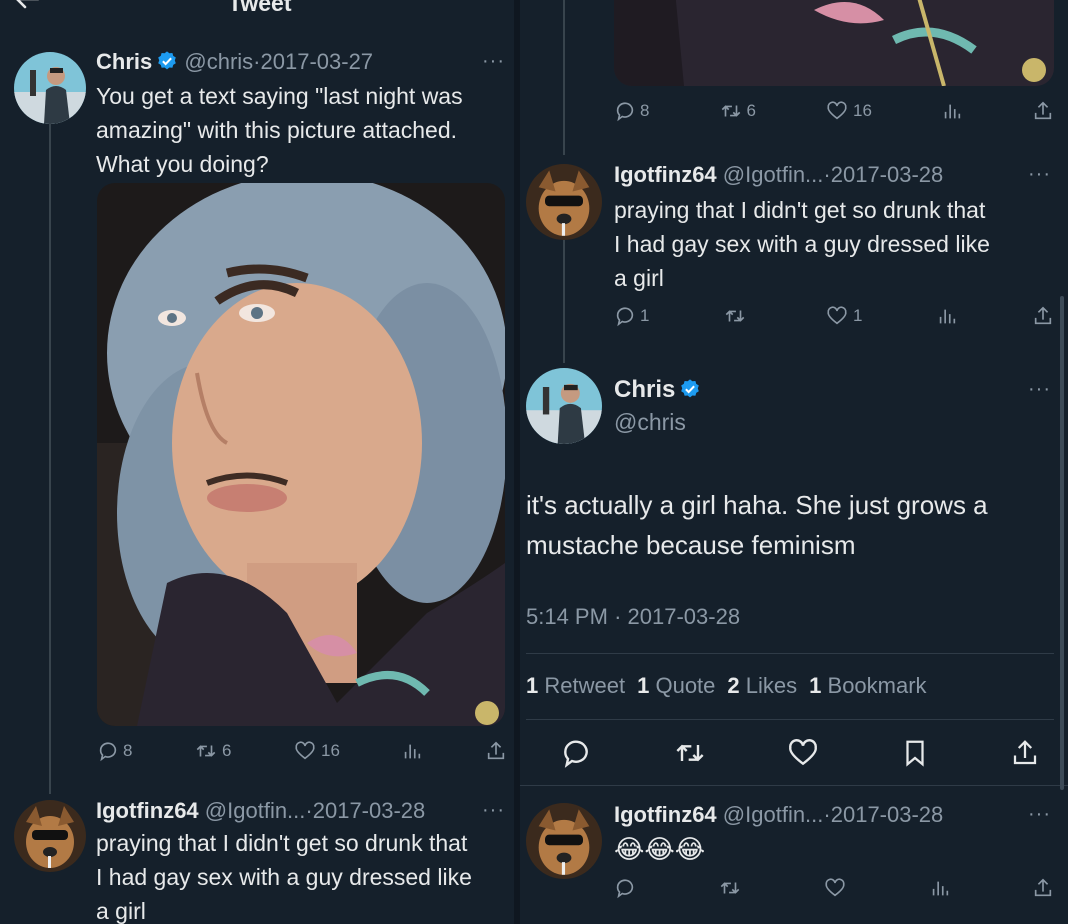 This screenshot has height=924, width=1068. I want to click on tweet-timestamp: 5:14 PM · 2017-03-28, so click(633, 617).